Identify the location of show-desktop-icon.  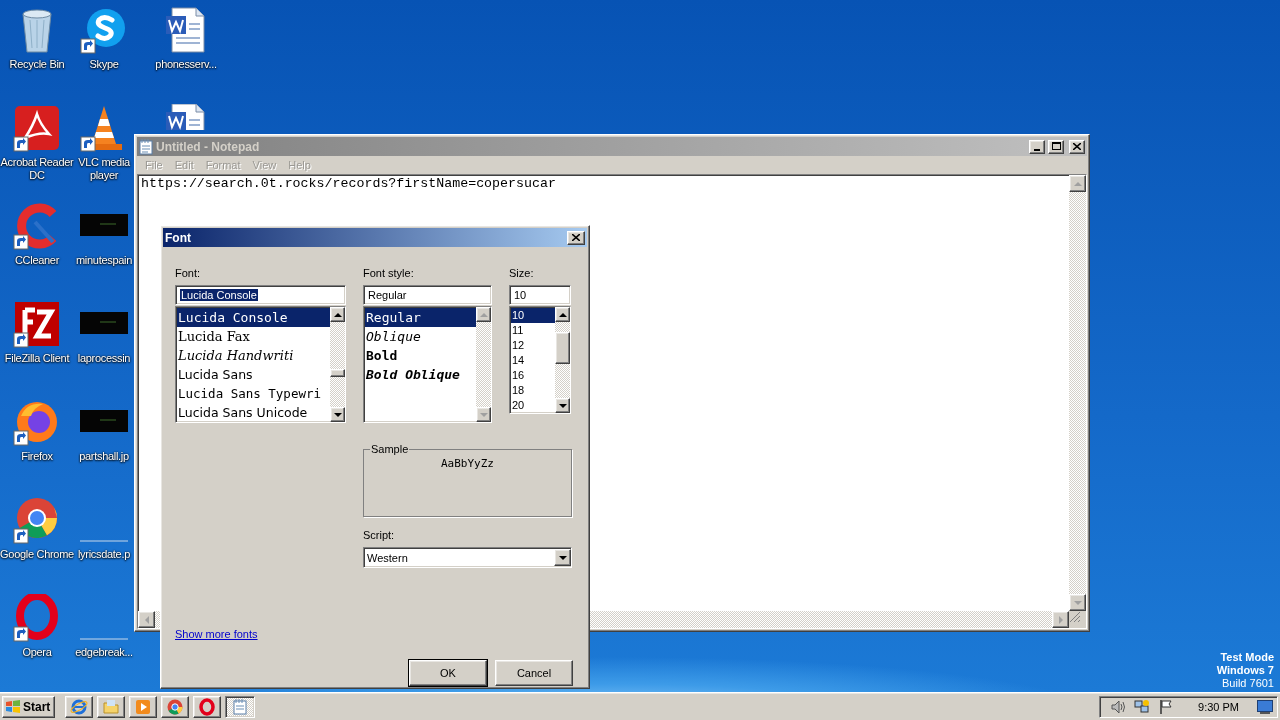
(1265, 706).